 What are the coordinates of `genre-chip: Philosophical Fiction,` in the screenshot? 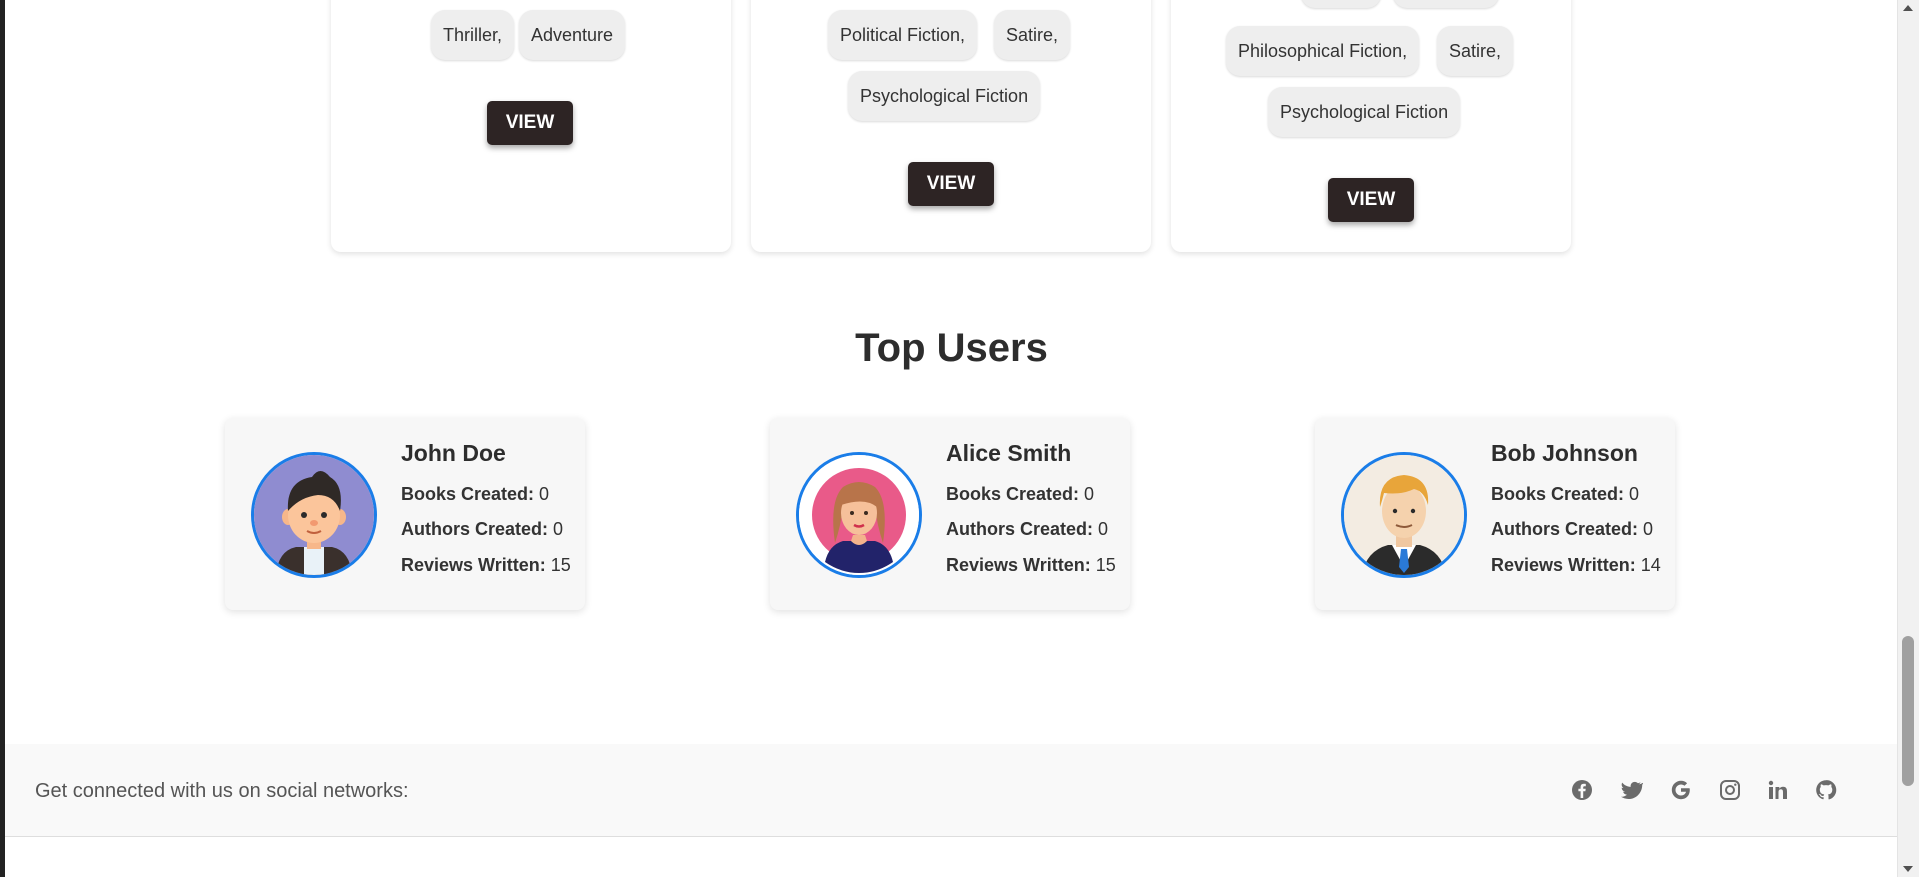 It's located at (1323, 51).